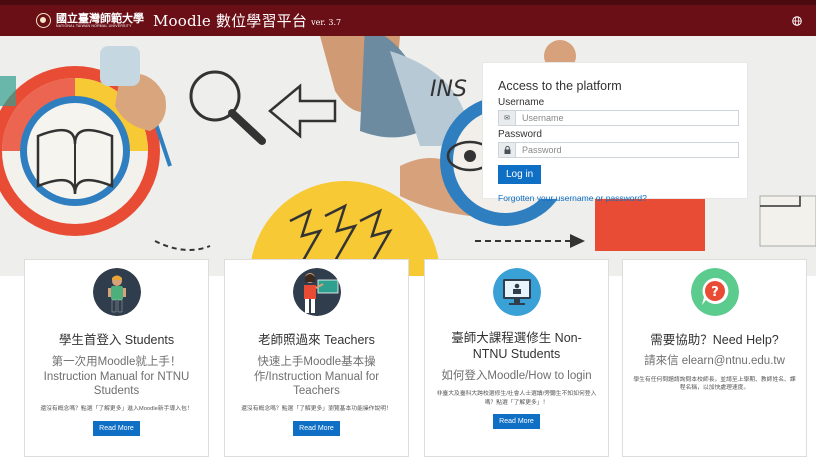  What do you see at coordinates (116, 340) in the screenshot?
I see `card-title: 學生首登入 Students` at bounding box center [116, 340].